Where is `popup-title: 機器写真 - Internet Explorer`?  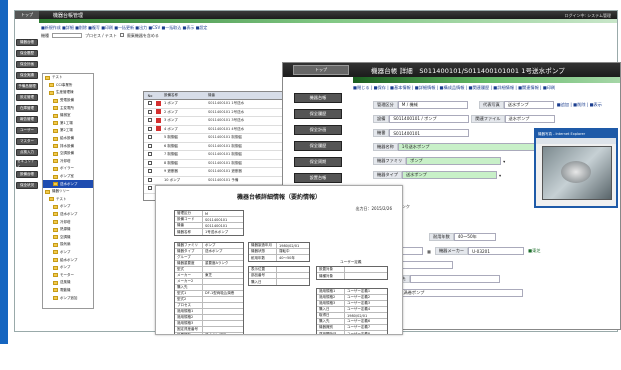
popup-title: 機器写真 - Internet Explorer is located at coordinates (576, 134).